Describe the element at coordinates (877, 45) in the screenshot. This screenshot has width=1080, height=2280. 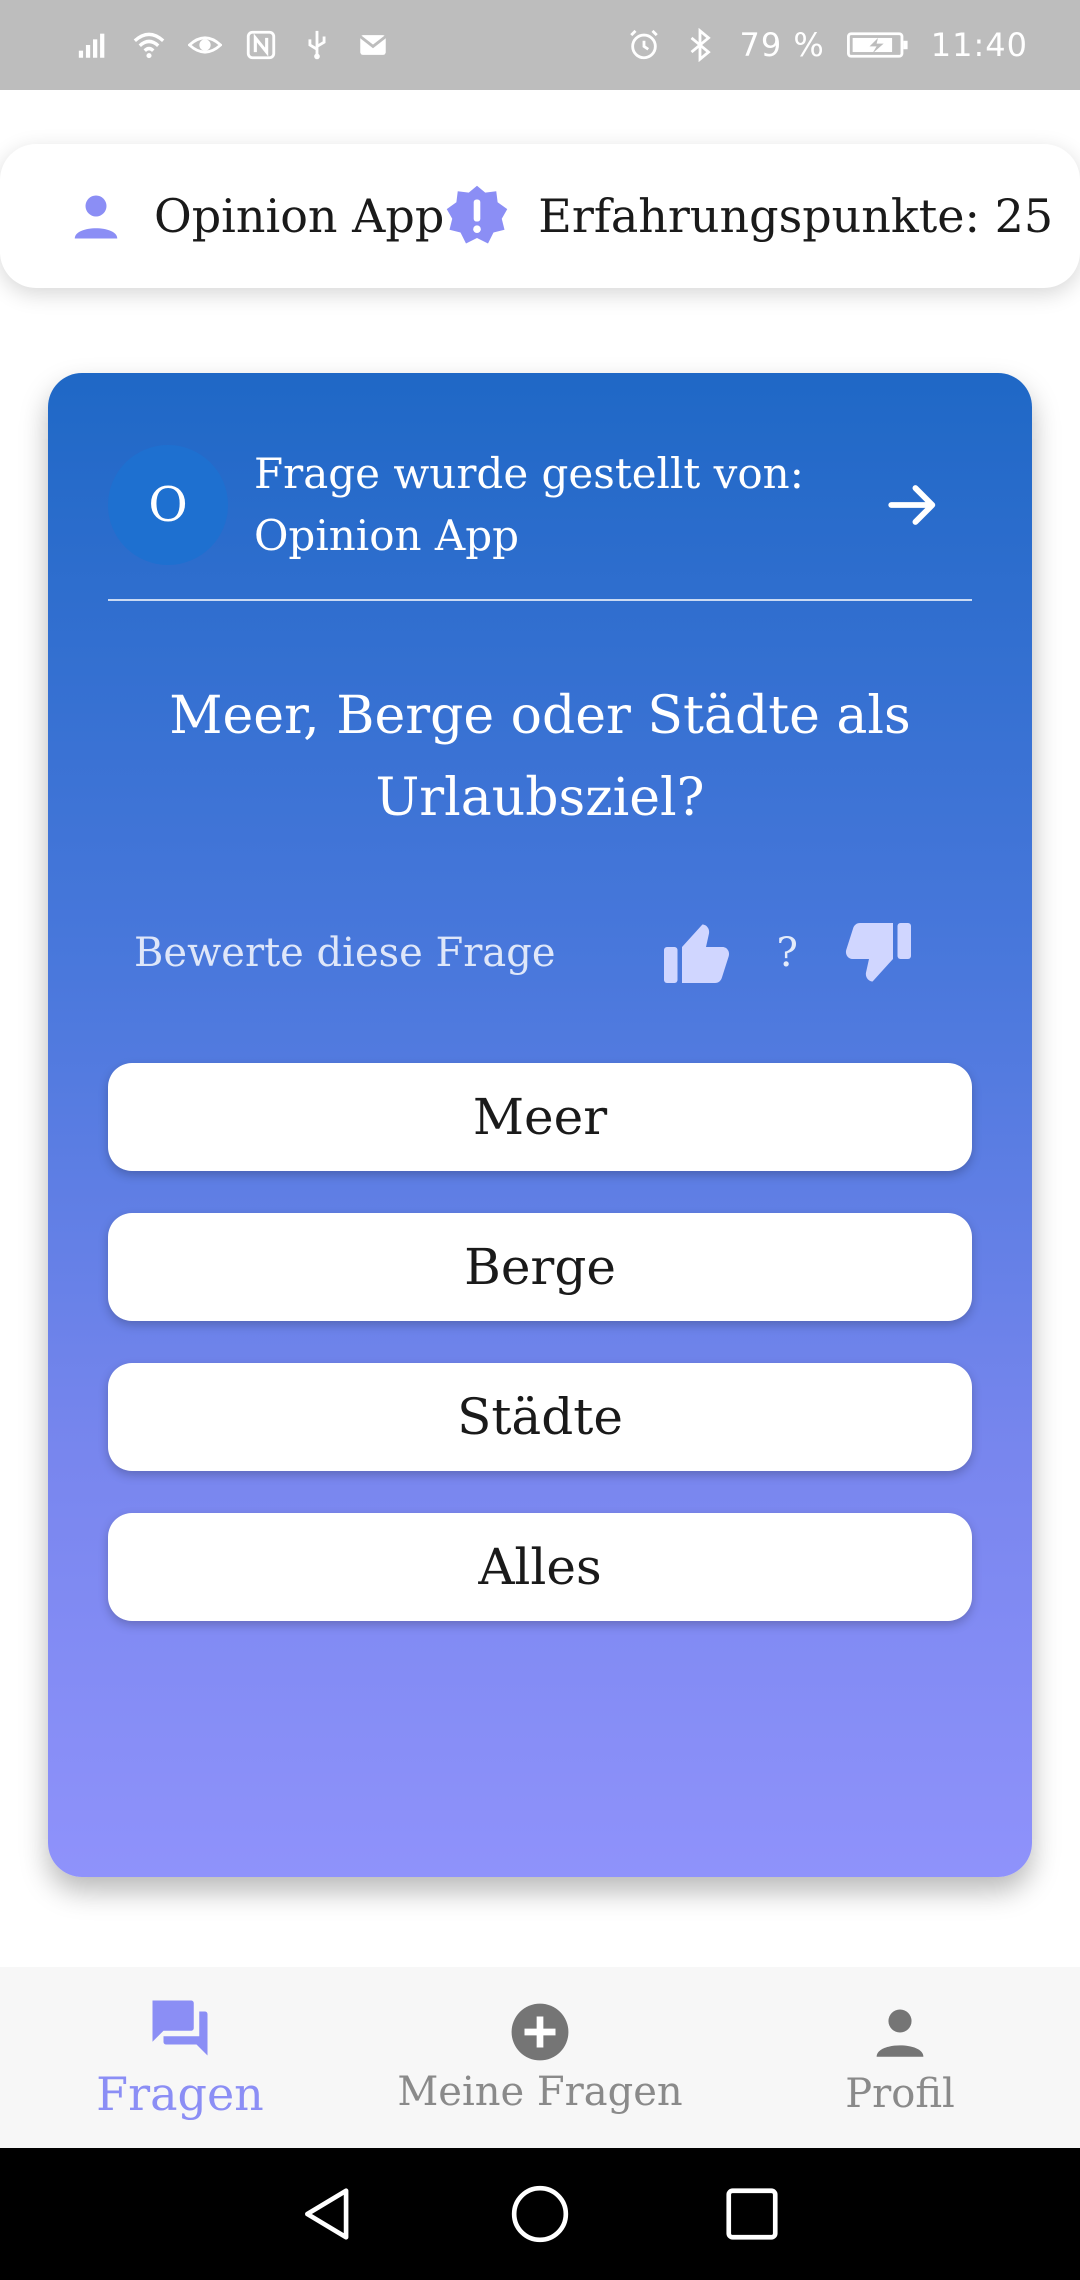
I see `battery-charging-icon` at that location.